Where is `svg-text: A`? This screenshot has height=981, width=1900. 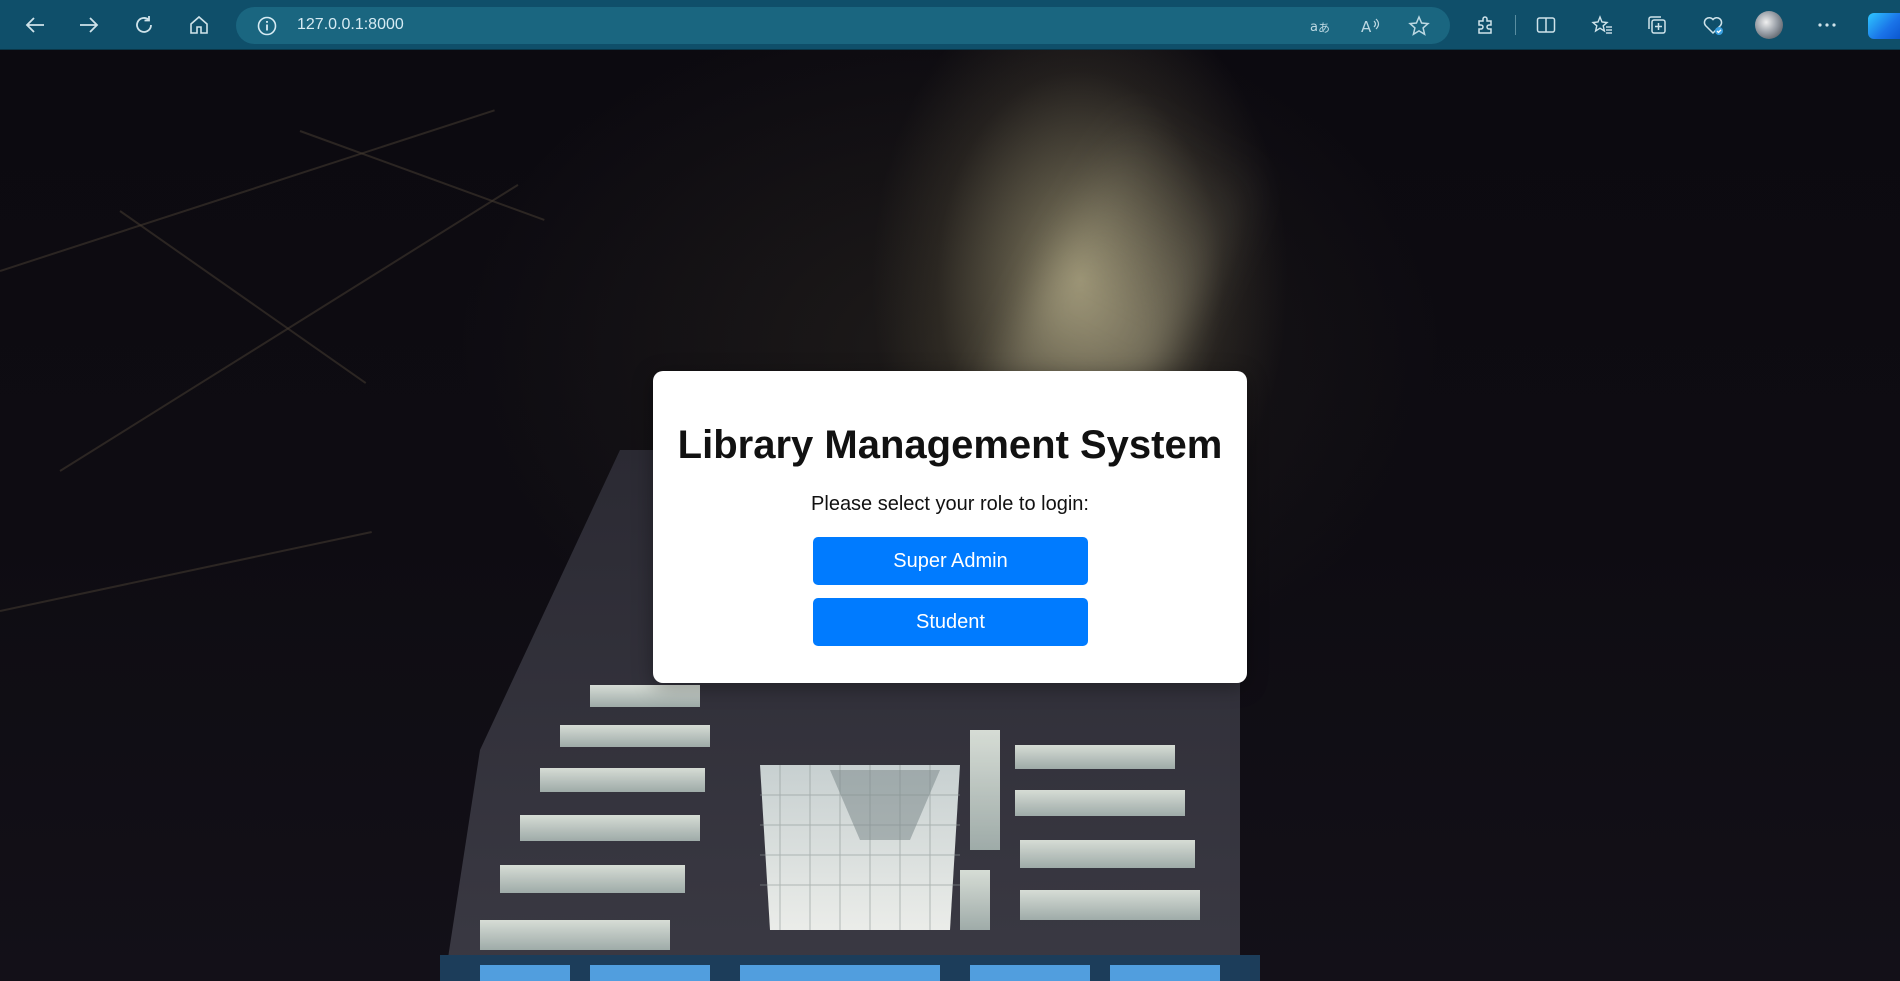 svg-text: A is located at coordinates (1366, 27).